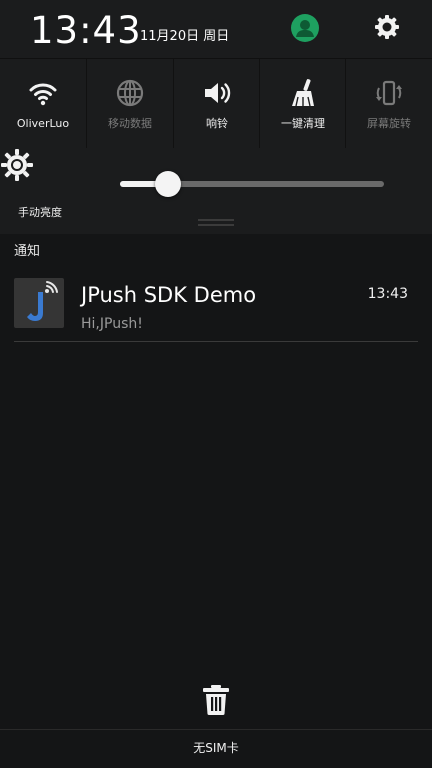 This screenshot has width=432, height=768. I want to click on footer-divider, so click(216, 729).